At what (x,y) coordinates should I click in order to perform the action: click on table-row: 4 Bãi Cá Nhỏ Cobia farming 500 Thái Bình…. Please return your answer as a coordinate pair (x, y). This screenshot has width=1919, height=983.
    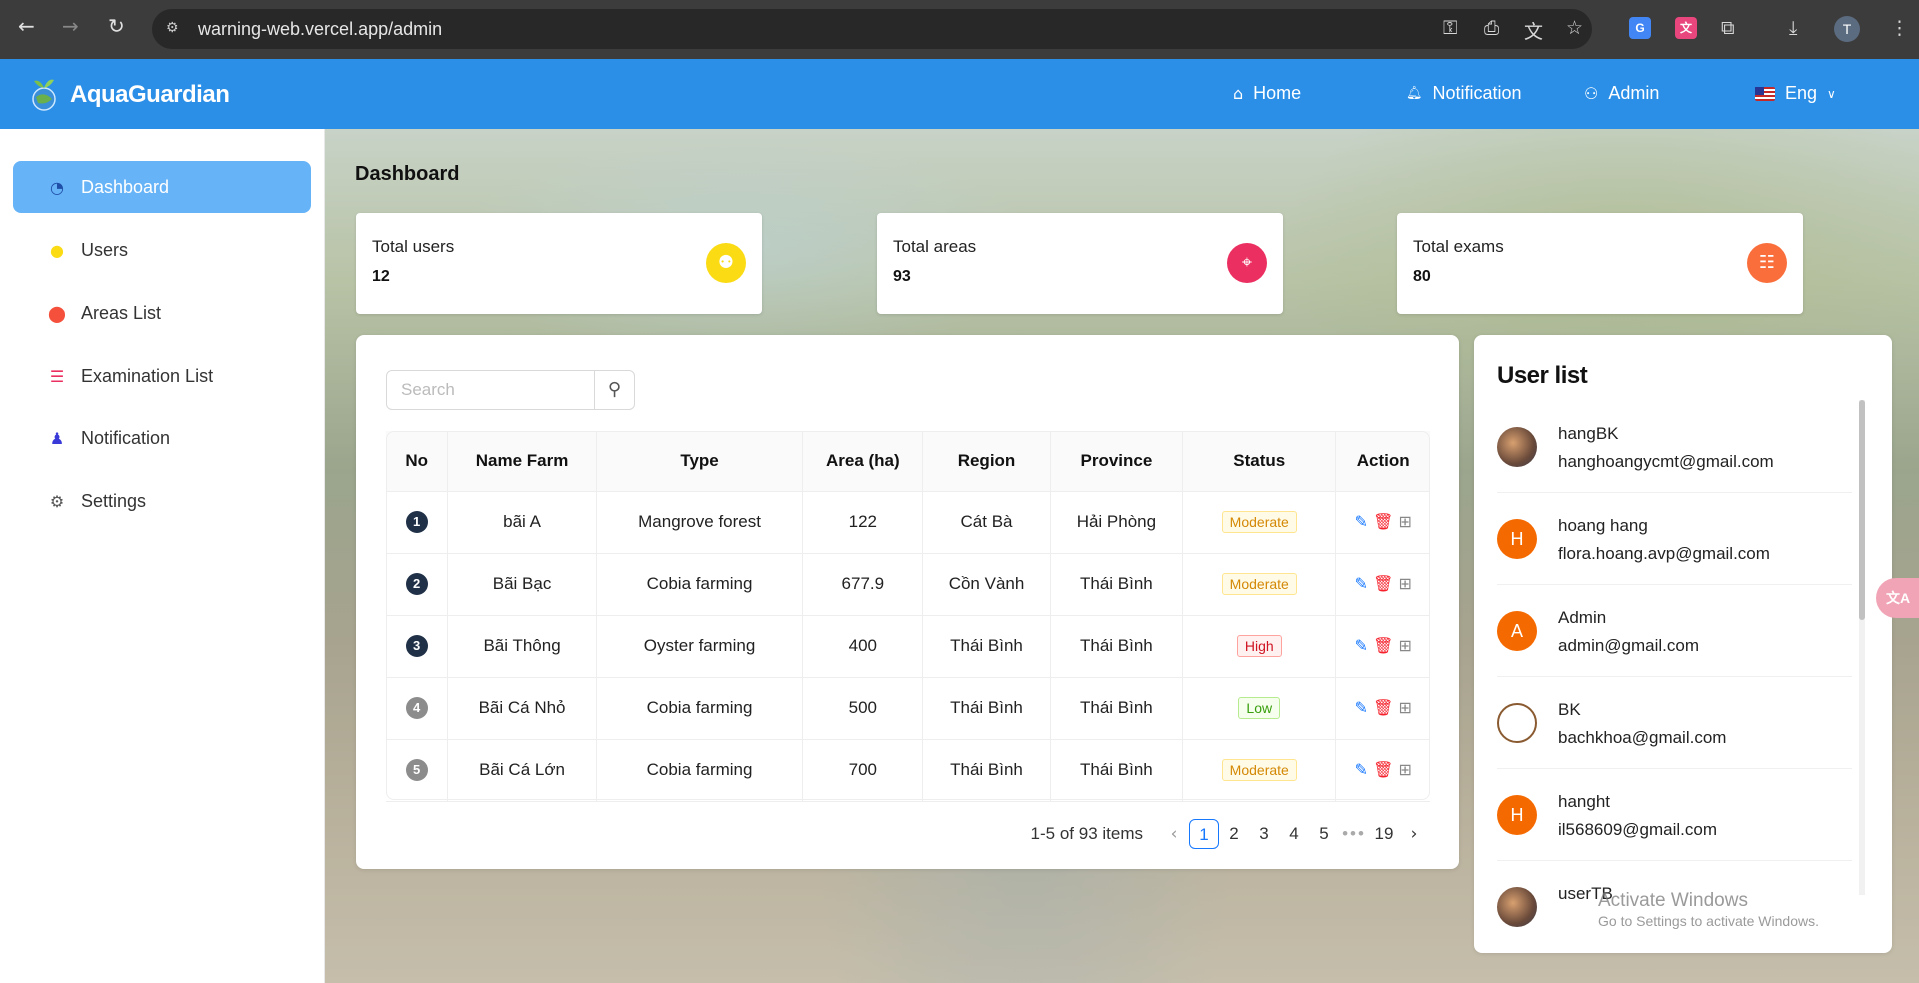
    Looking at the image, I should click on (908, 708).